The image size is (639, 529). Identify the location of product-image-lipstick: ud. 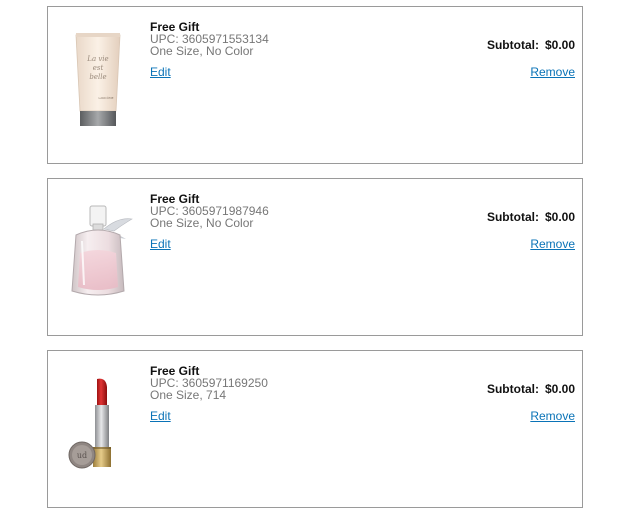
(98, 418).